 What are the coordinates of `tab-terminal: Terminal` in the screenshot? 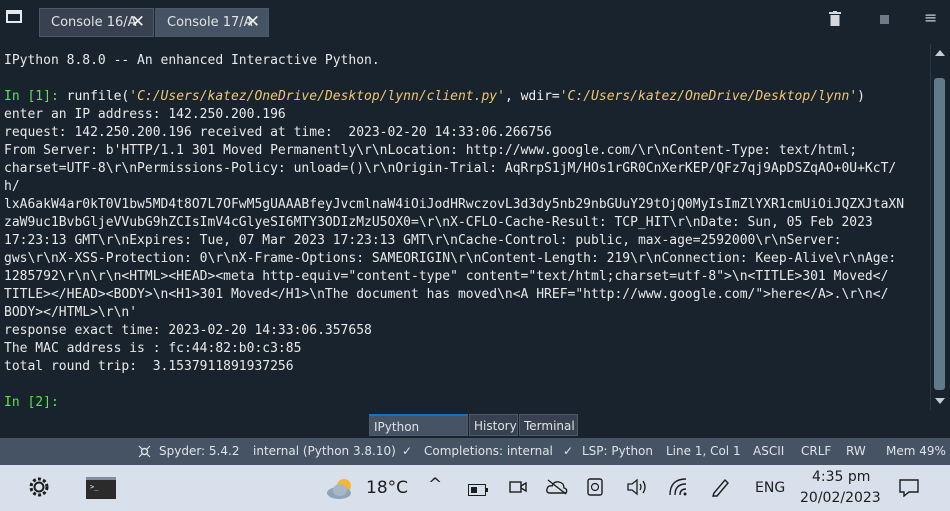 It's located at (548, 425).